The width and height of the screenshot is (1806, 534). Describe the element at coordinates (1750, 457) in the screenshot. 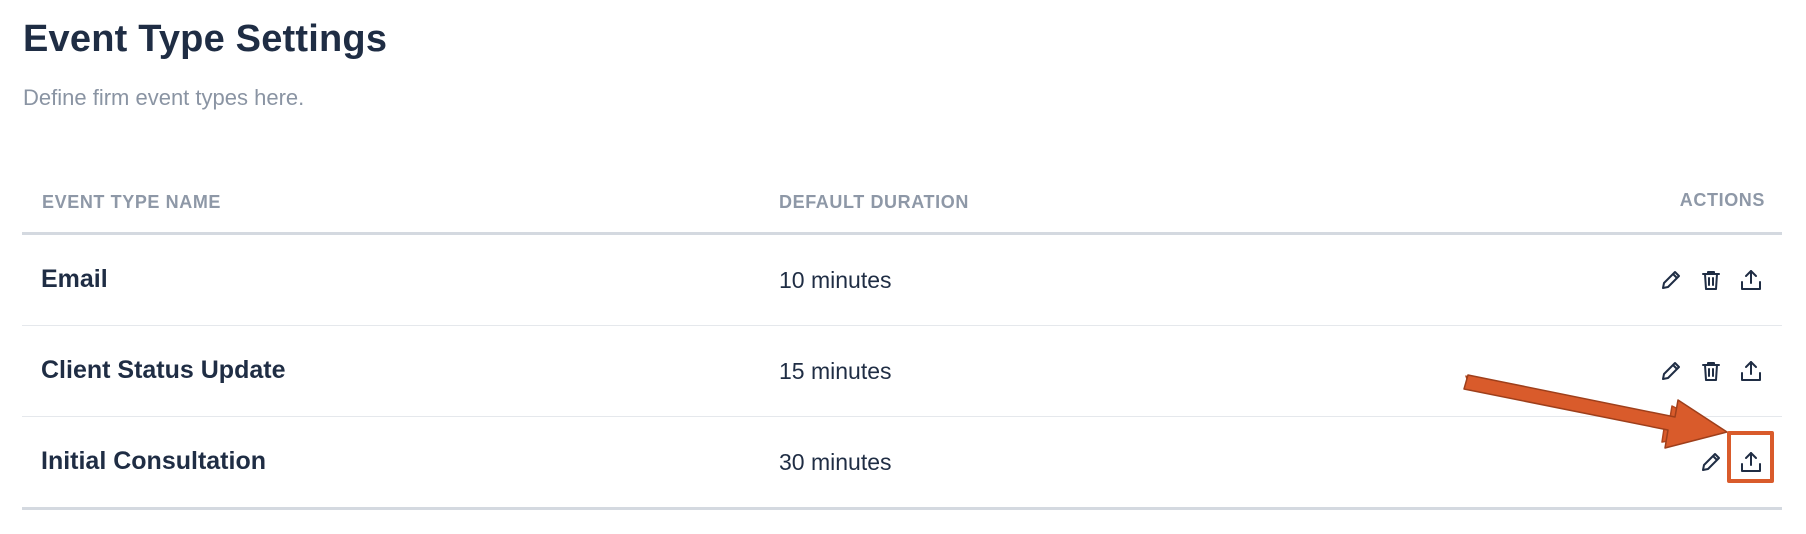

I see `annotation-highlight-box` at that location.